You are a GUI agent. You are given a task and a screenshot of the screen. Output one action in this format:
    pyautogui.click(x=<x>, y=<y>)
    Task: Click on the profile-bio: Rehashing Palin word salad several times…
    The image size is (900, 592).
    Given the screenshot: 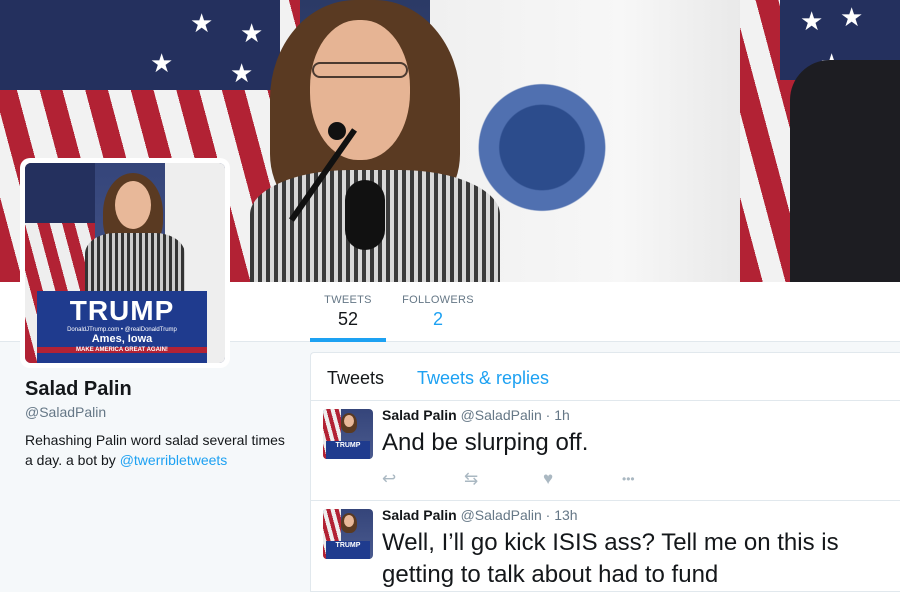 What is the action you would take?
    pyautogui.click(x=160, y=450)
    